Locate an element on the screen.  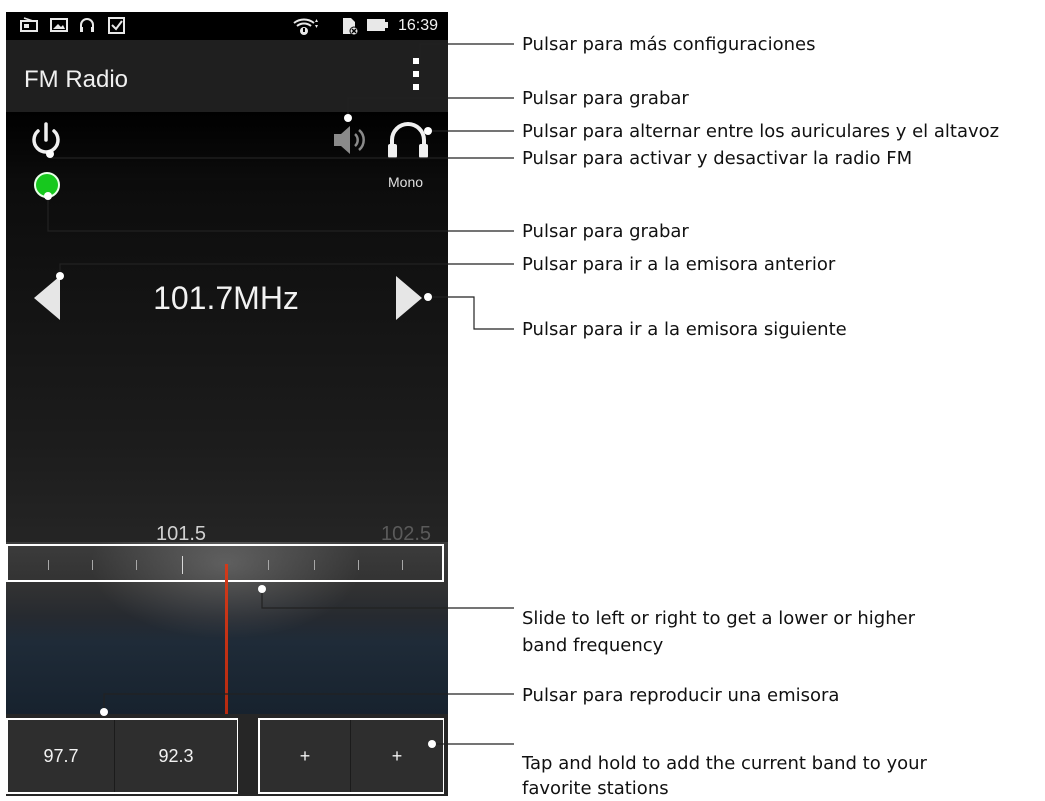
previous-station-button is located at coordinates (47, 298).